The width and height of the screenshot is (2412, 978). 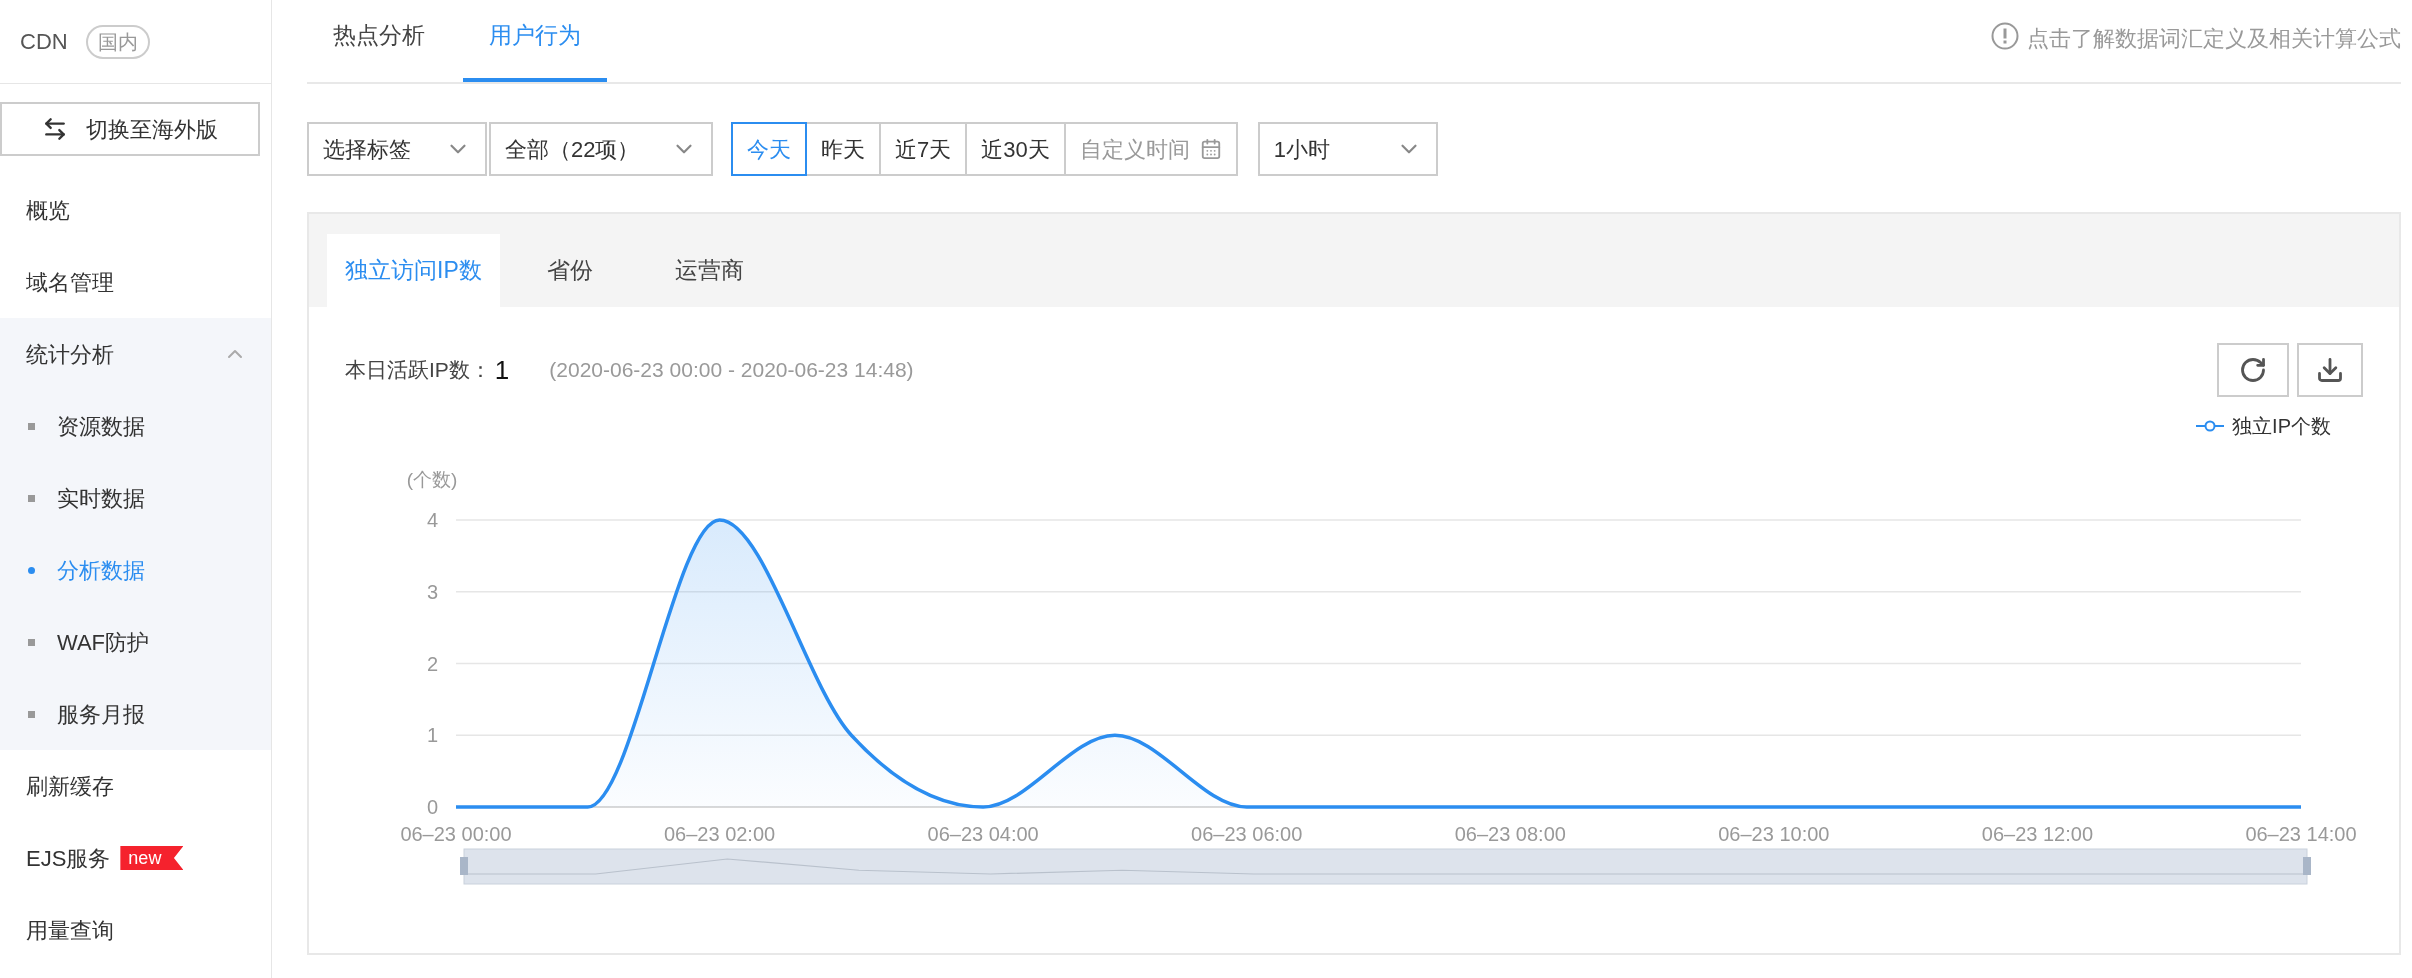 I want to click on sidebar-subitem: 服务月报, so click(x=101, y=714).